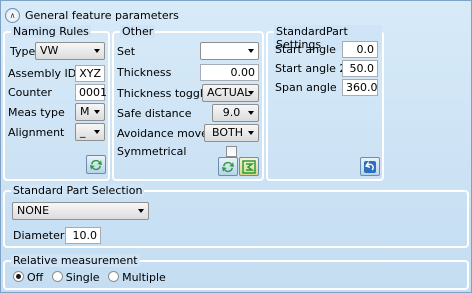 This screenshot has width=472, height=293. I want to click on alignment-select: _, so click(90, 132).